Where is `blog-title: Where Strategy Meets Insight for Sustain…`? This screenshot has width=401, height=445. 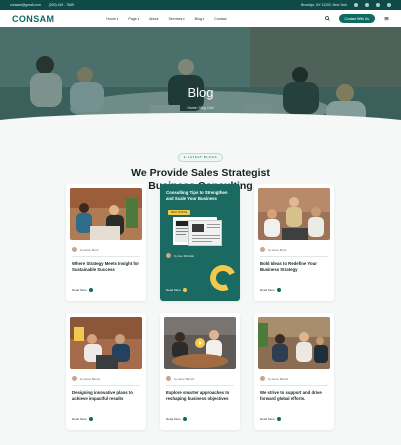 blog-title: Where Strategy Meets Insight for Sustain… is located at coordinates (106, 267).